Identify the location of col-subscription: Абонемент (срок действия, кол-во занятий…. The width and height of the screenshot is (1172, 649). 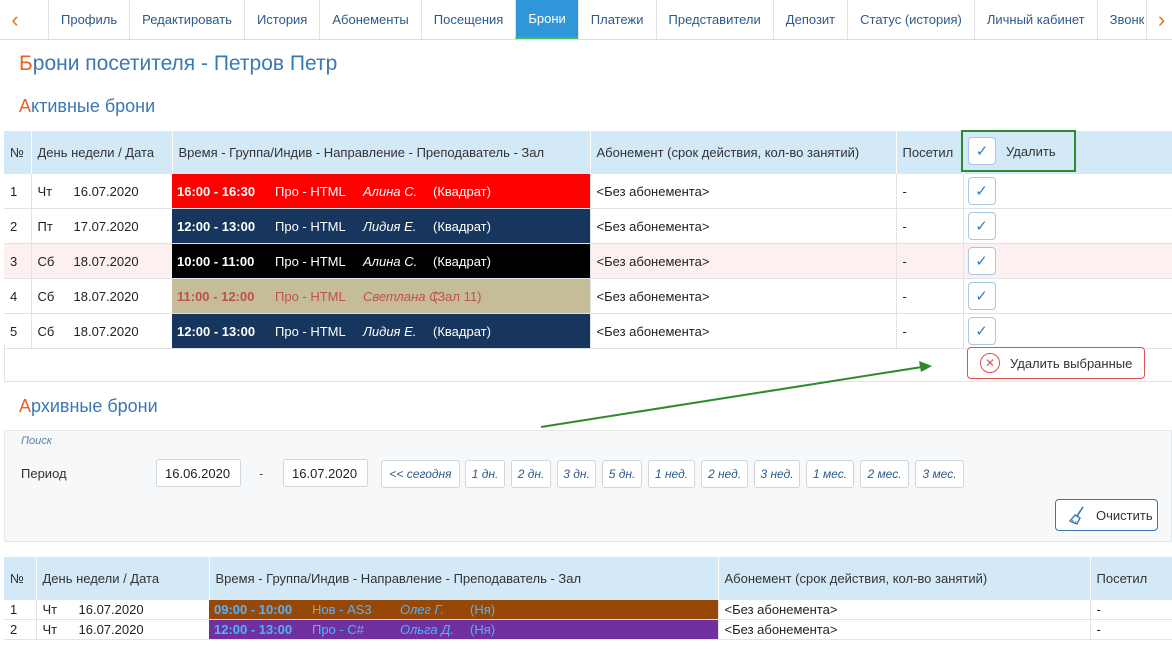
(904, 578).